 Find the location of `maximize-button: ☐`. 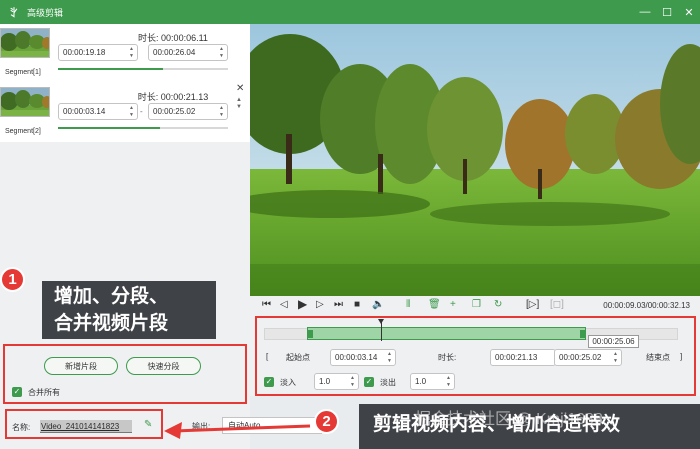

maximize-button: ☐ is located at coordinates (667, 12).